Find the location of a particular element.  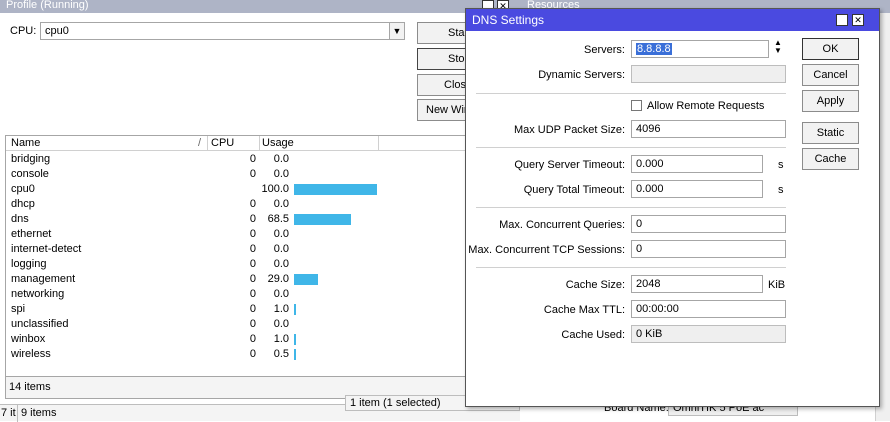

max-concurrent-tcp-value: 0 is located at coordinates (639, 249).